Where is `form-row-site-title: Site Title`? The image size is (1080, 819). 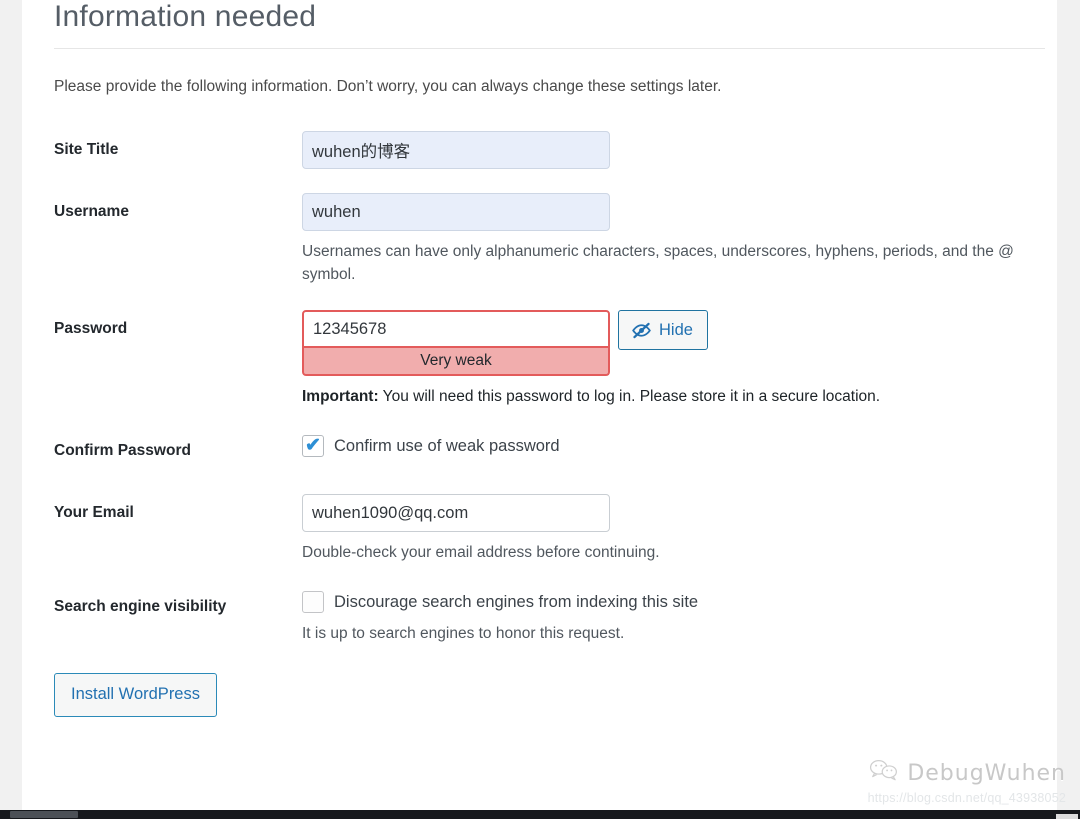
form-row-site-title: Site Title is located at coordinates (554, 148).